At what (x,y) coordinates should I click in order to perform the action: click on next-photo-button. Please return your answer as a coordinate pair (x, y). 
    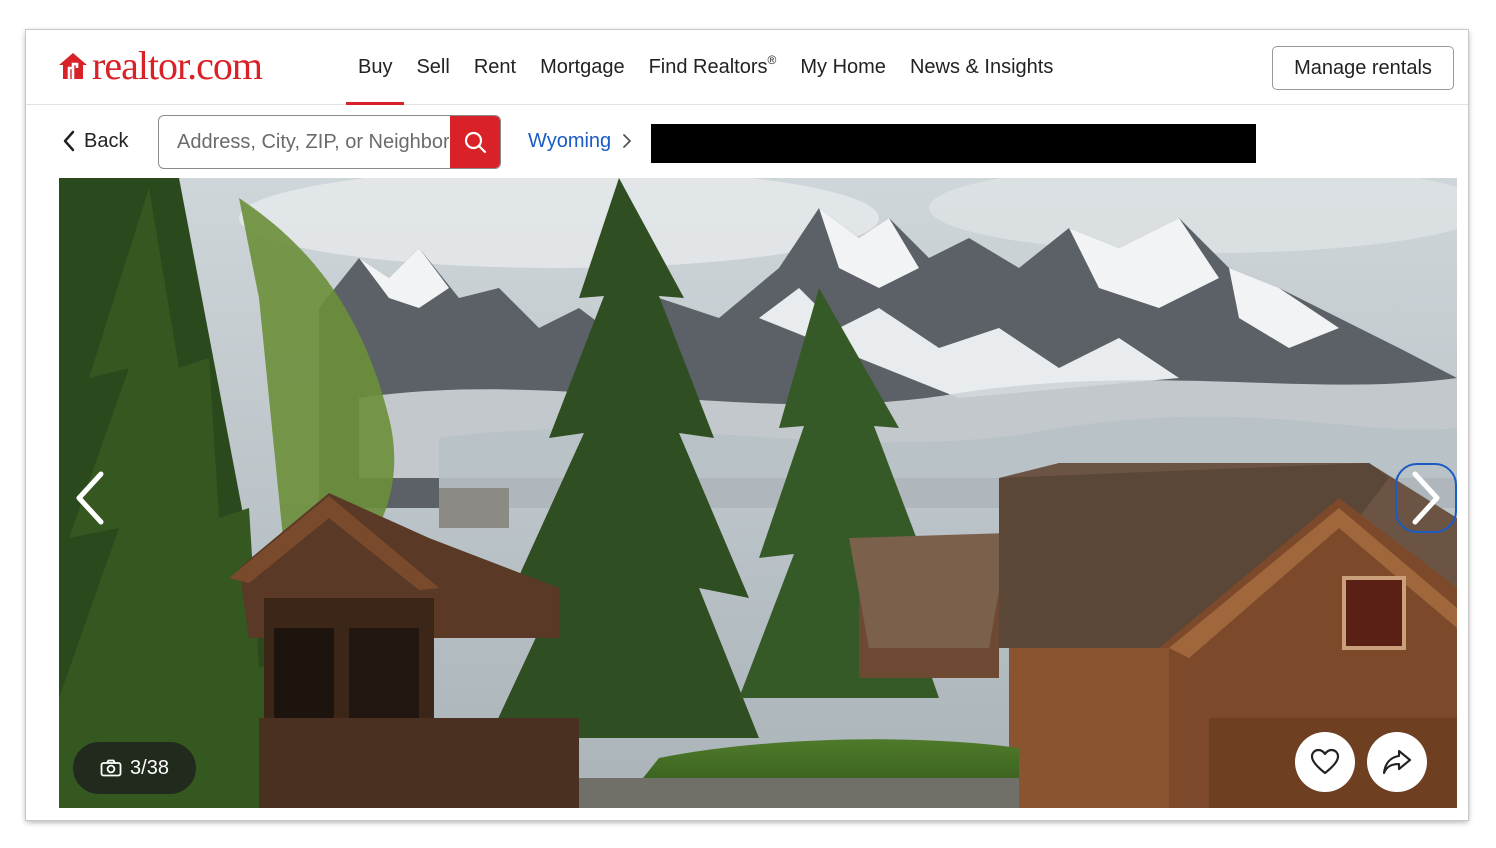
    Looking at the image, I should click on (1426, 498).